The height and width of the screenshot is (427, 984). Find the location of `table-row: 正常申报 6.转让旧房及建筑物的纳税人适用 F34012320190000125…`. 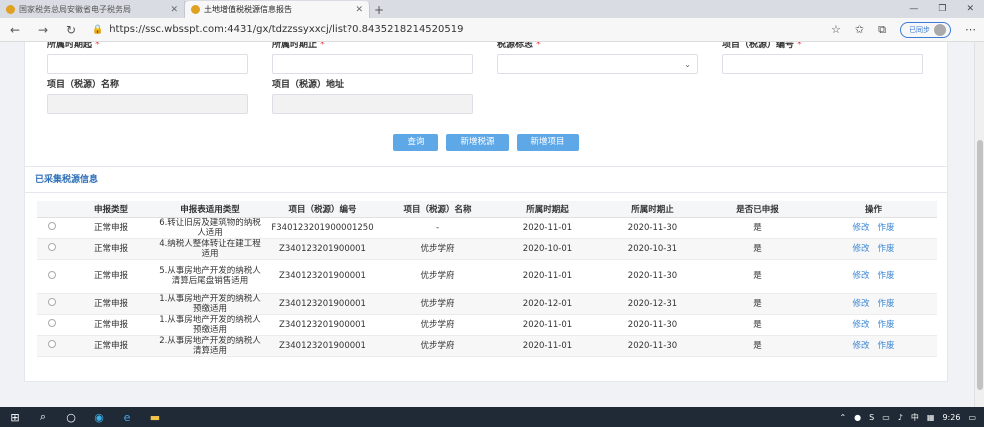

table-row: 正常申报 6.转让旧房及建筑物的纳税人适用 F34012320190000125… is located at coordinates (487, 228).